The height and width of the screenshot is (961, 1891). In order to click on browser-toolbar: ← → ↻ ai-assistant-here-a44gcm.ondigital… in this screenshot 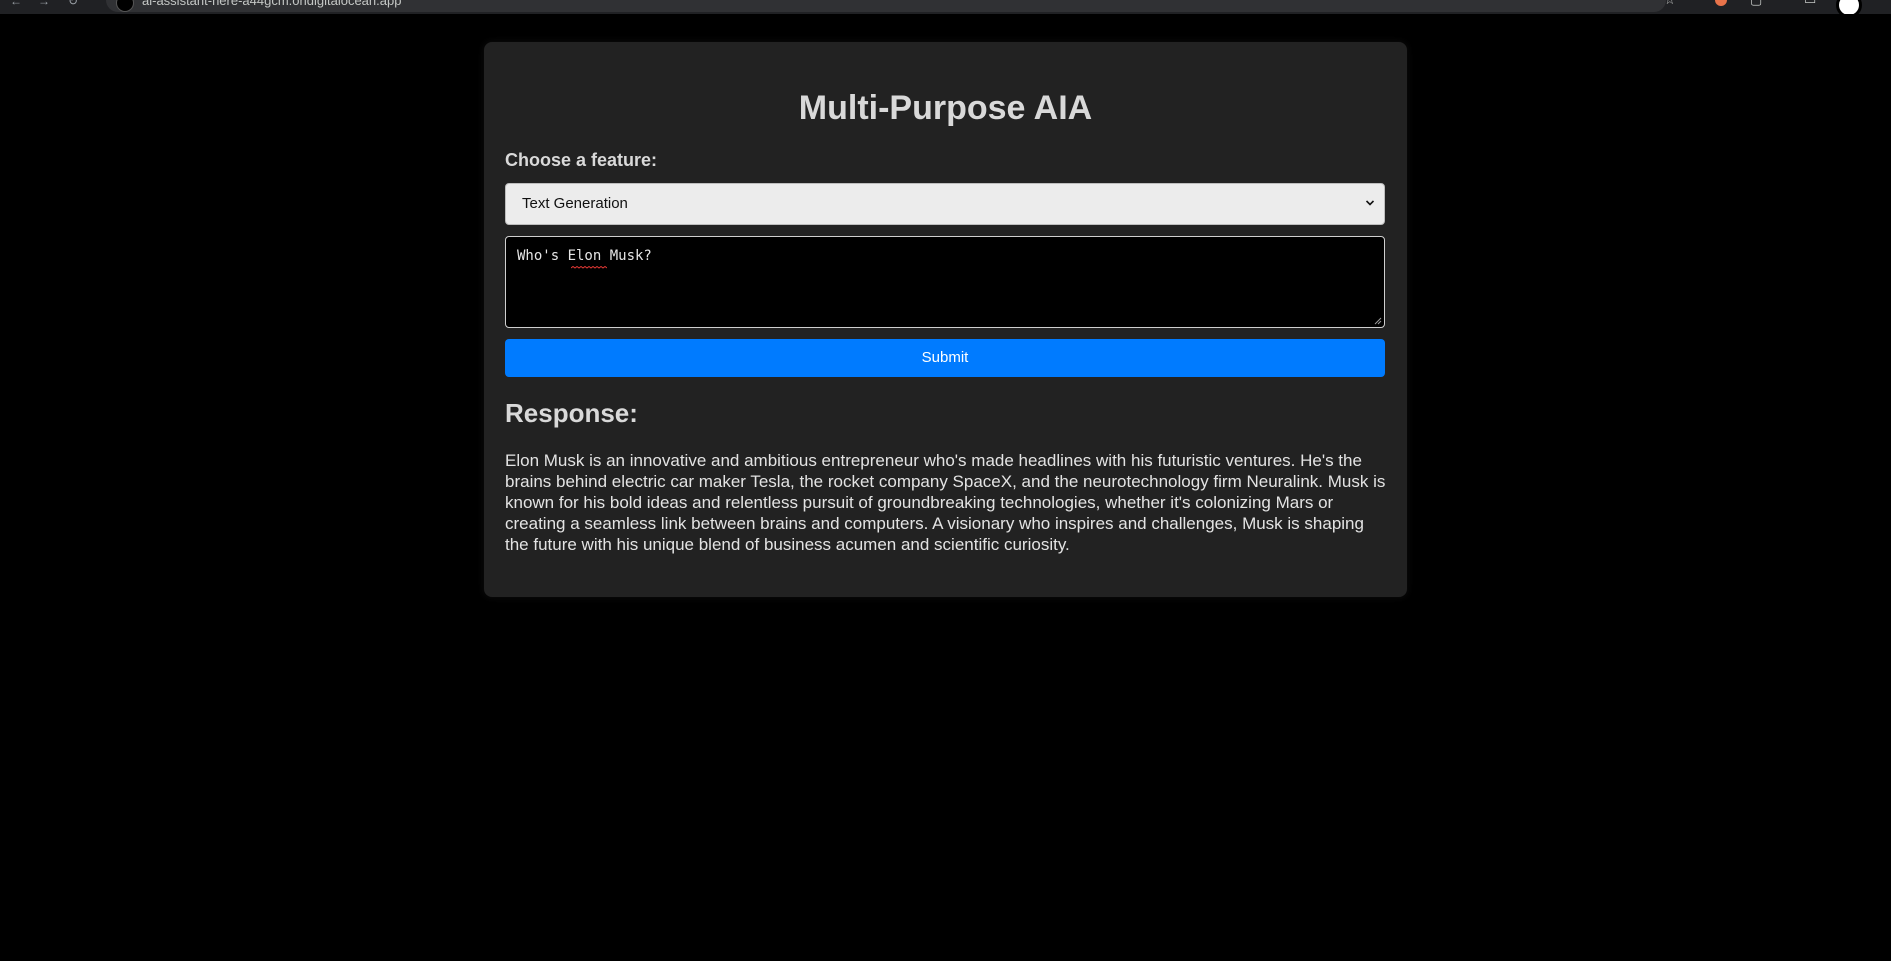, I will do `click(945, 7)`.